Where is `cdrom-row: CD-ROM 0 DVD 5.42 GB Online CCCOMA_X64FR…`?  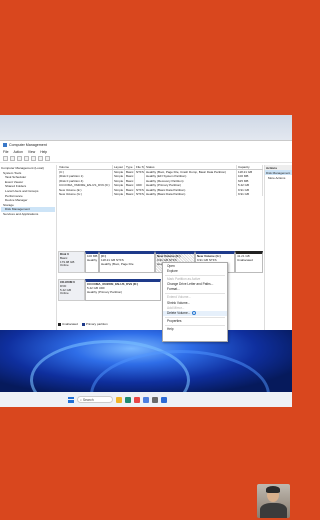
cdrom-row: CD-ROM 0 DVD 5.42 GB Online CCCOMA_X64FR… is located at coordinates (160, 290).